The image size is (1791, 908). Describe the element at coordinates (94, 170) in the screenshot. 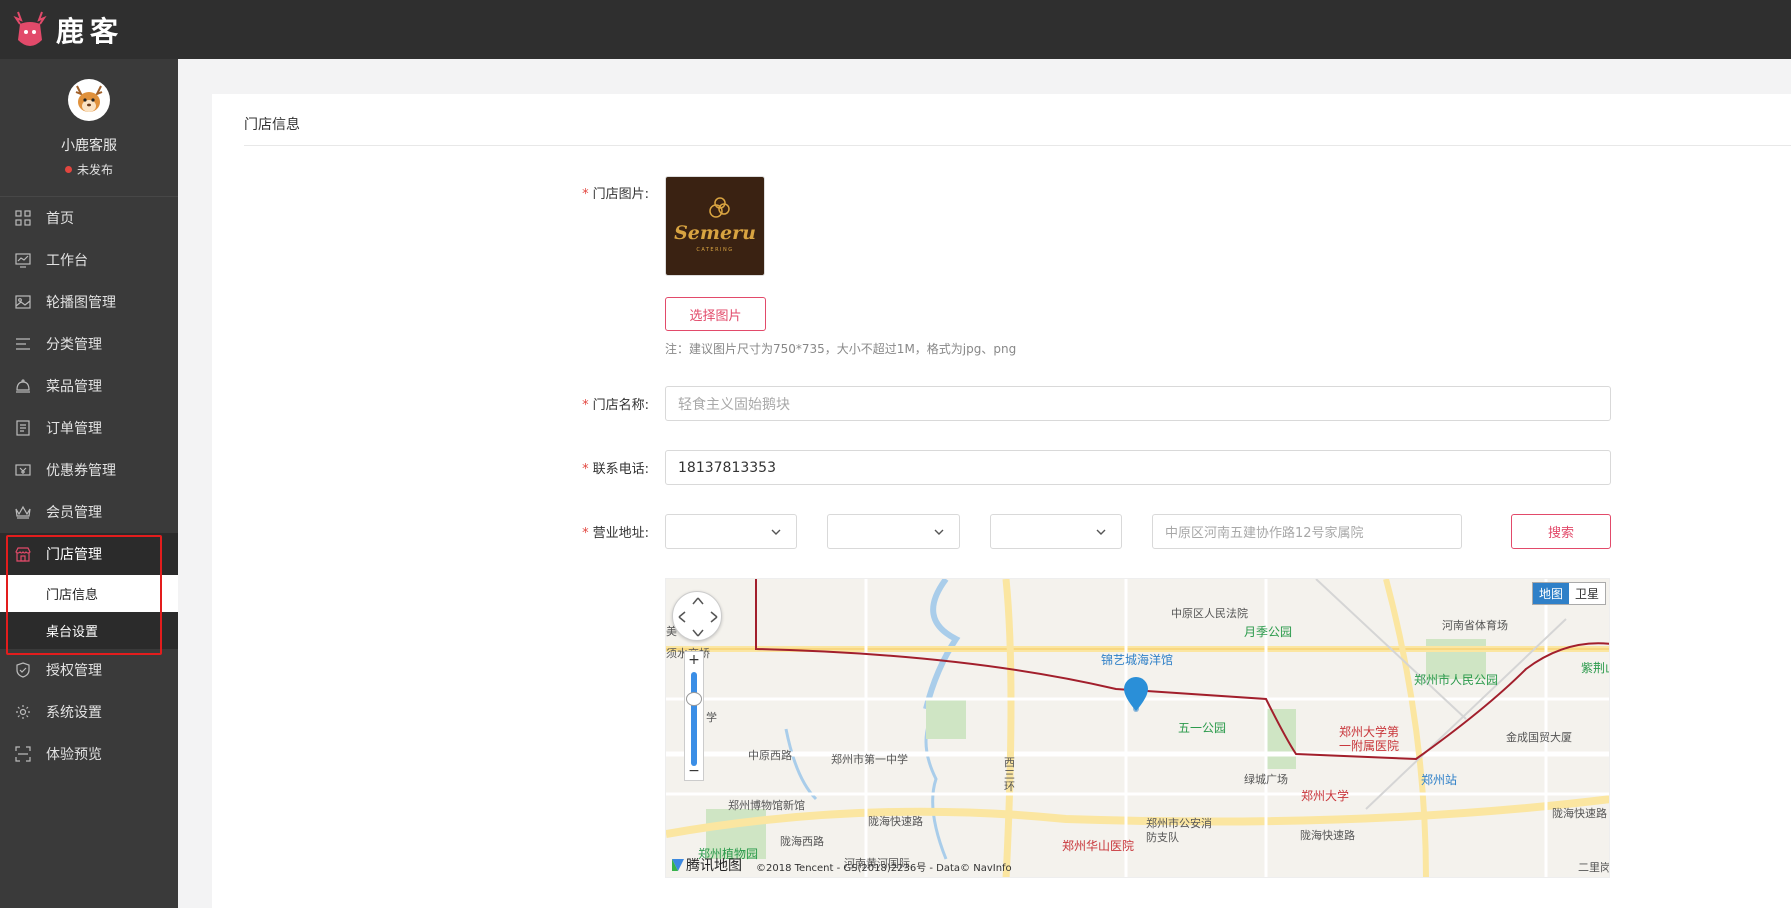

I see `publish-status-text: 未发布` at that location.